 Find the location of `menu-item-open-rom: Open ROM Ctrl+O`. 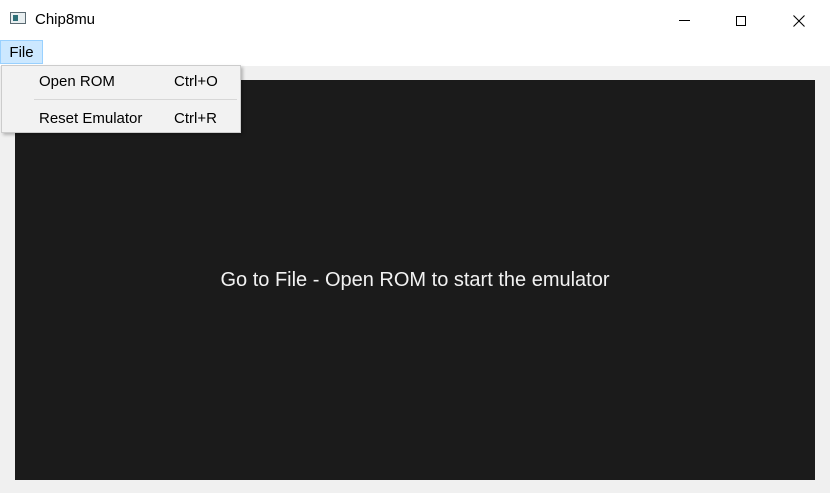

menu-item-open-rom: Open ROM Ctrl+O is located at coordinates (121, 82).